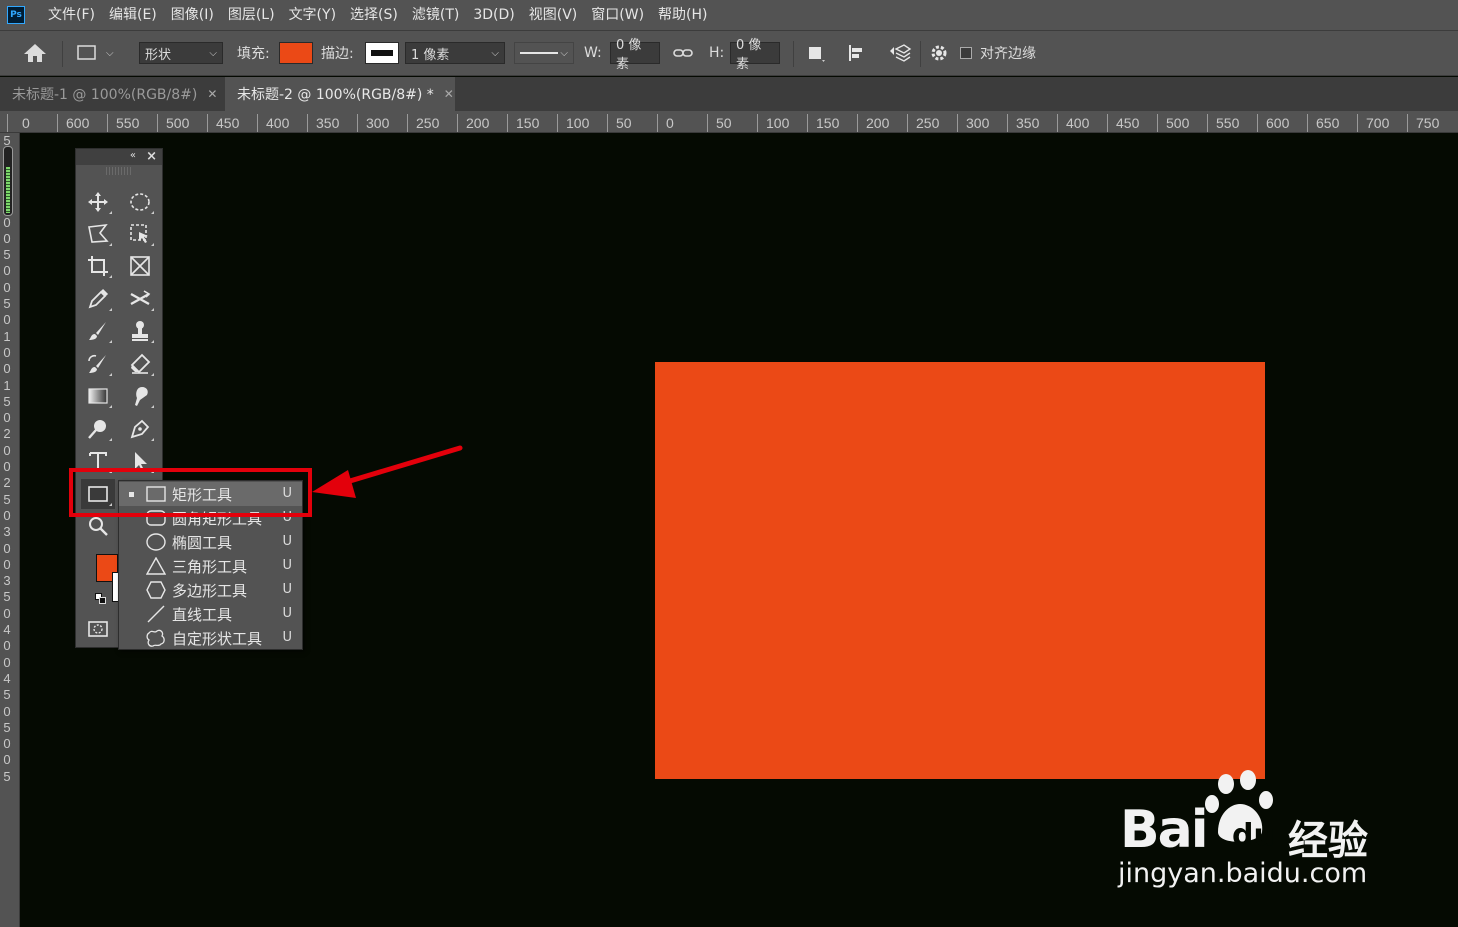  I want to click on flyout-item-custom-shape: 自定形状工具 U, so click(210, 638).